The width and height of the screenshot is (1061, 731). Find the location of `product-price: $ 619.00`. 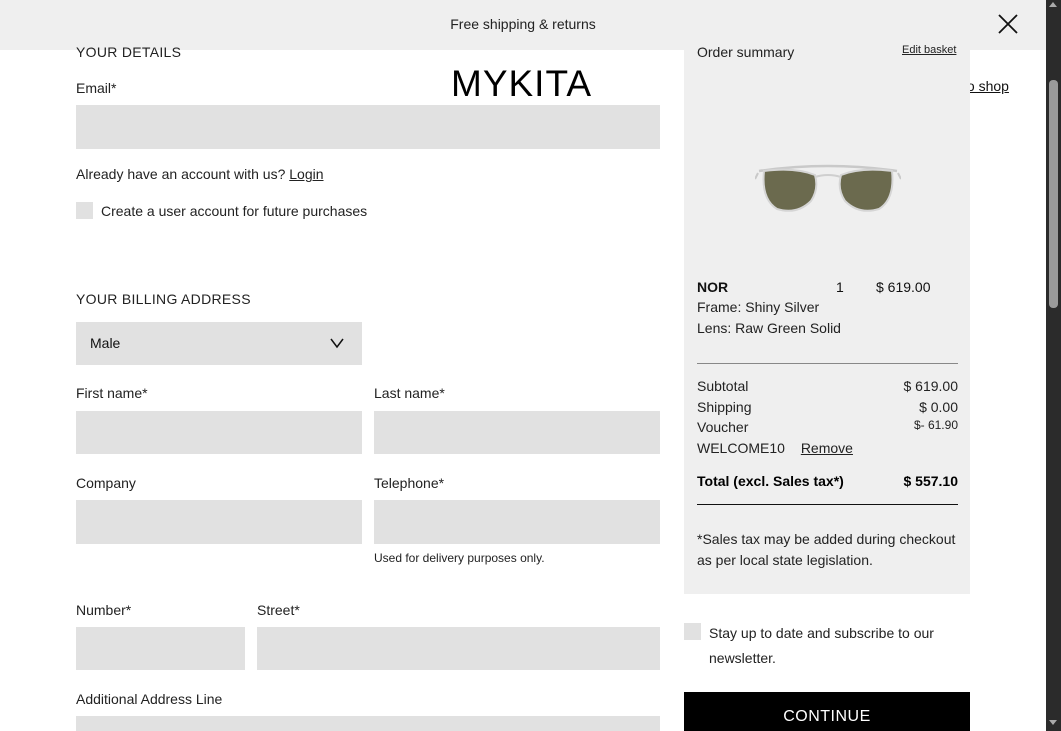

product-price: $ 619.00 is located at coordinates (903, 287).